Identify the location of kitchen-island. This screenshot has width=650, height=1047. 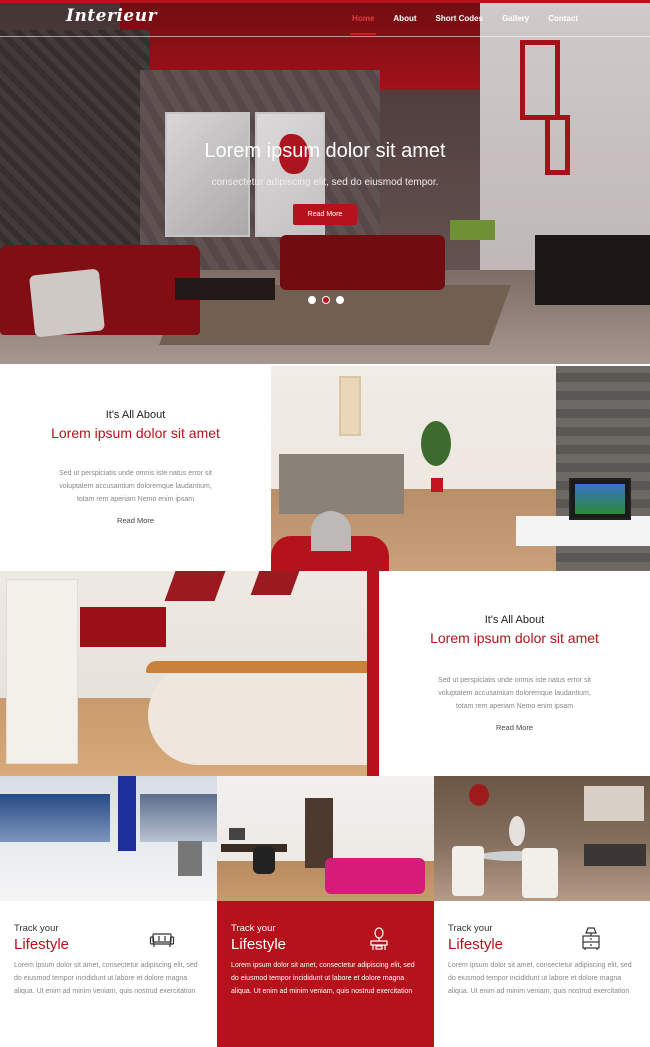
(260, 715).